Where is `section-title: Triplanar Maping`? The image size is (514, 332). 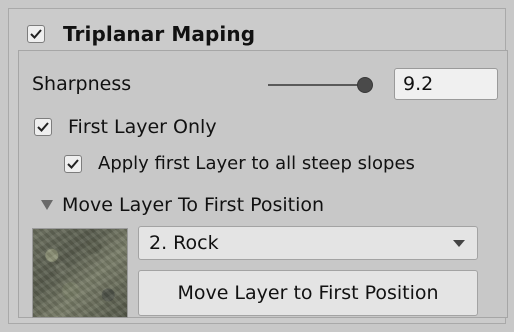
section-title: Triplanar Maping is located at coordinates (159, 34).